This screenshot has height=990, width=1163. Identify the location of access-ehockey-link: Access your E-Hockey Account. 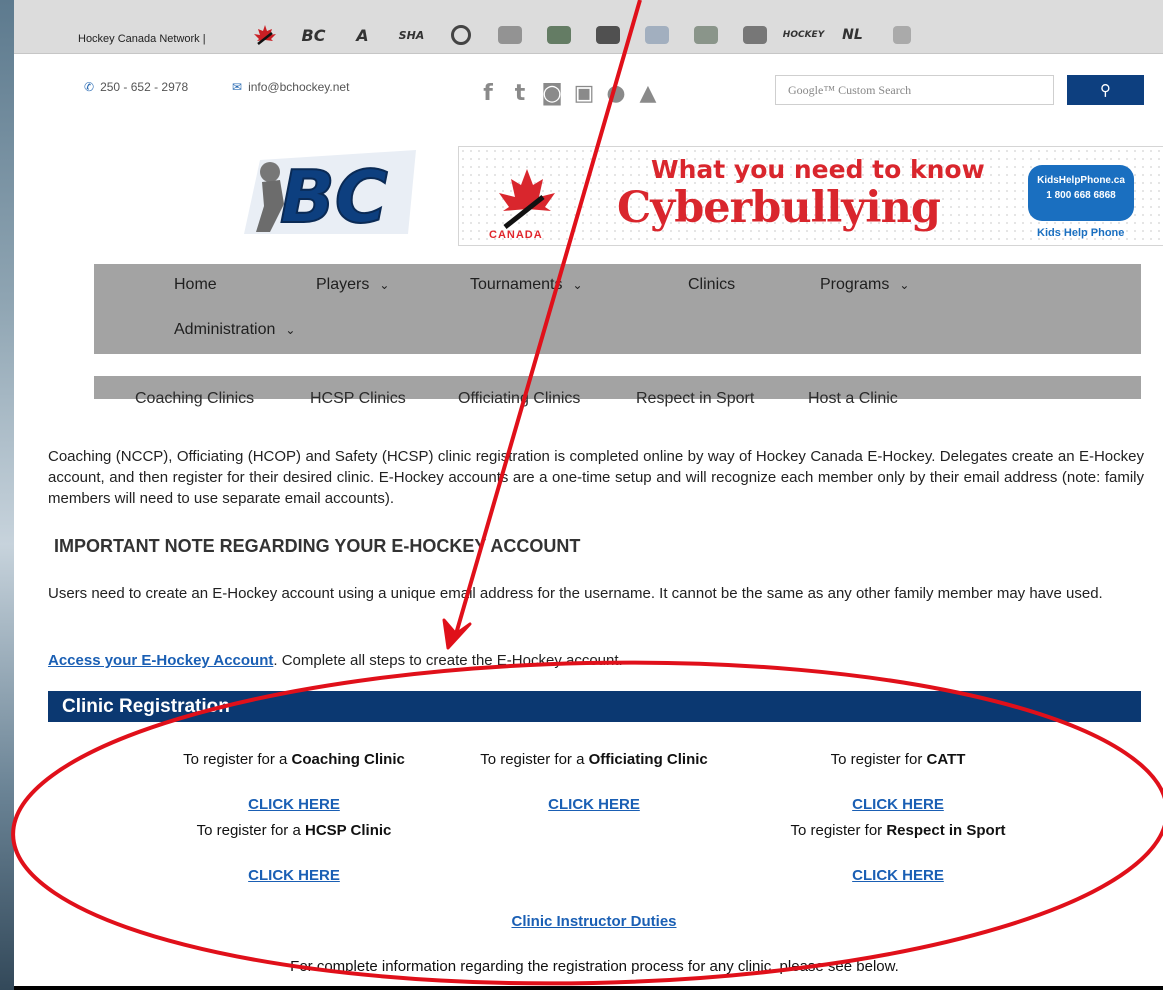
(160, 660).